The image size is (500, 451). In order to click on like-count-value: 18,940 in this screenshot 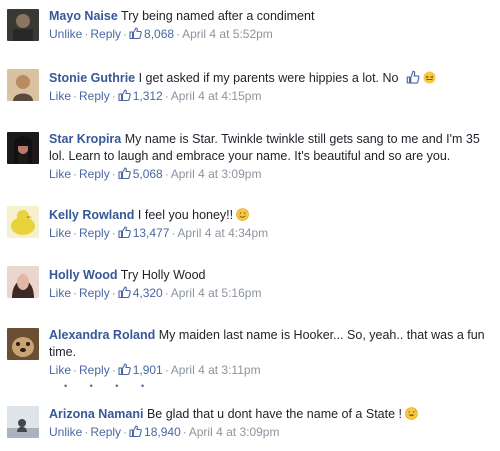, I will do `click(162, 432)`.